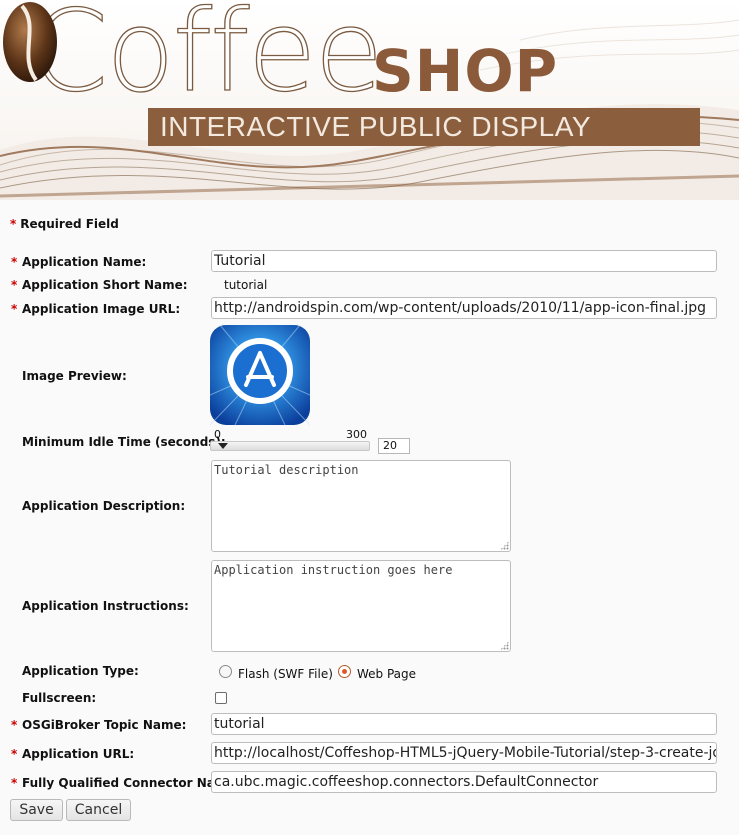  What do you see at coordinates (361, 606) in the screenshot?
I see `app-instructions-textarea: Application instruction goes here` at bounding box center [361, 606].